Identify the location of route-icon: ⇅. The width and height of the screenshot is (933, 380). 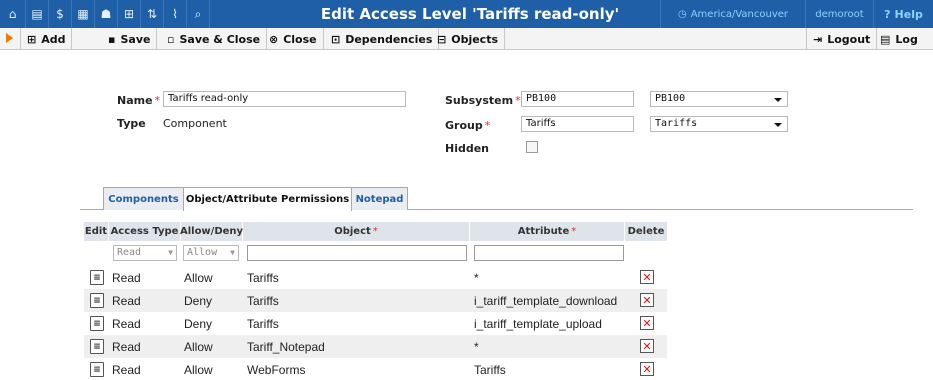
(152, 14).